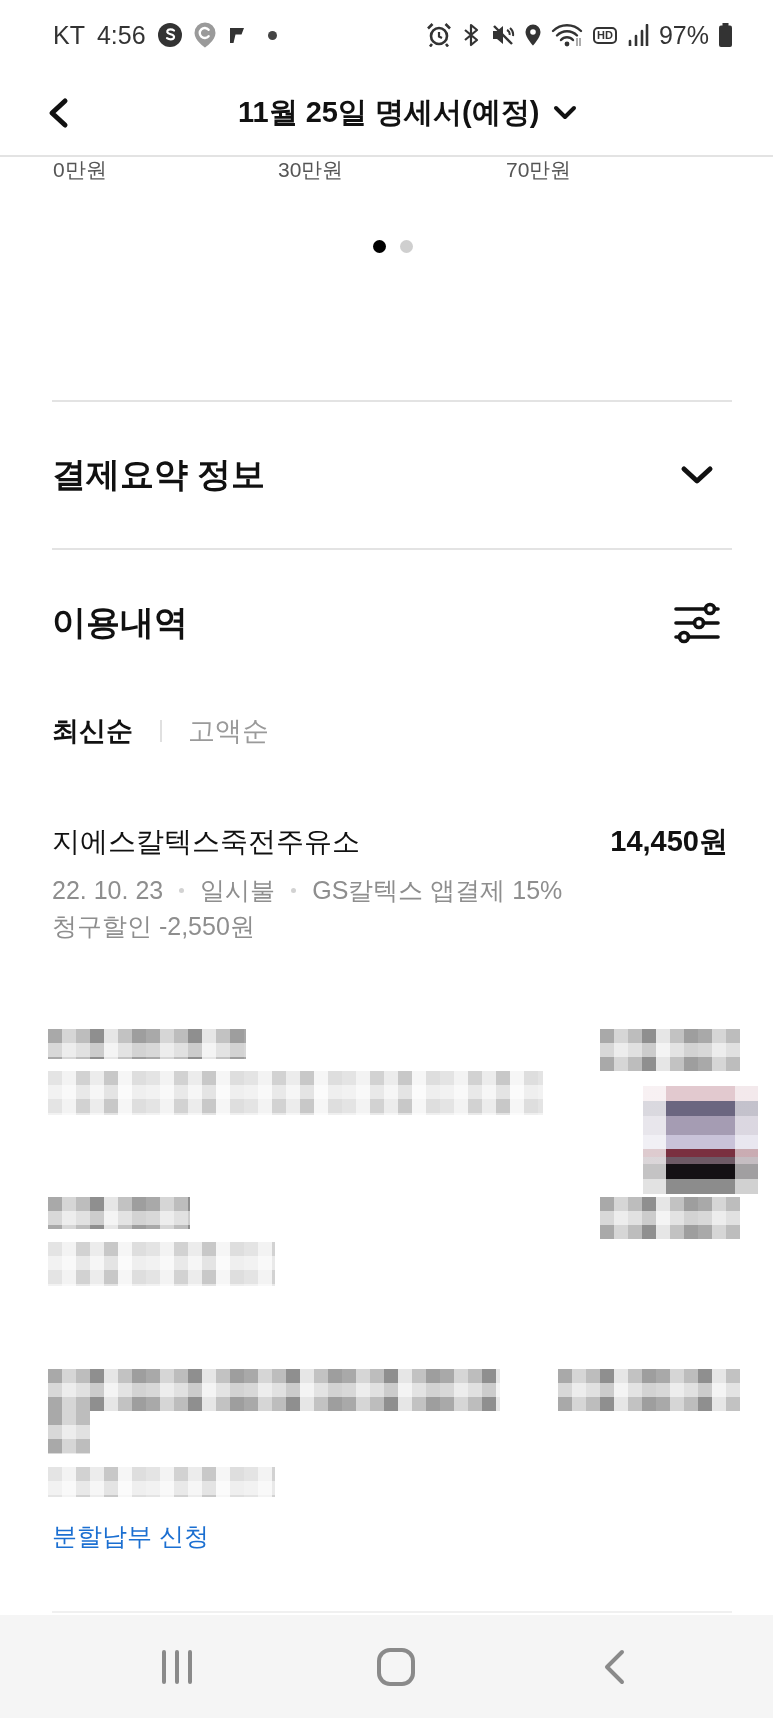 The width and height of the screenshot is (773, 1718). Describe the element at coordinates (153, 926) in the screenshot. I see `discount-text: 청구할인 -2,550원` at that location.